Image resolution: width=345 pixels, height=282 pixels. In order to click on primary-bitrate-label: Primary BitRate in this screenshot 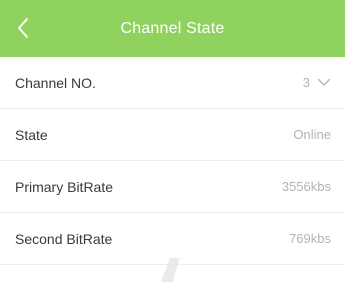, I will do `click(64, 186)`.